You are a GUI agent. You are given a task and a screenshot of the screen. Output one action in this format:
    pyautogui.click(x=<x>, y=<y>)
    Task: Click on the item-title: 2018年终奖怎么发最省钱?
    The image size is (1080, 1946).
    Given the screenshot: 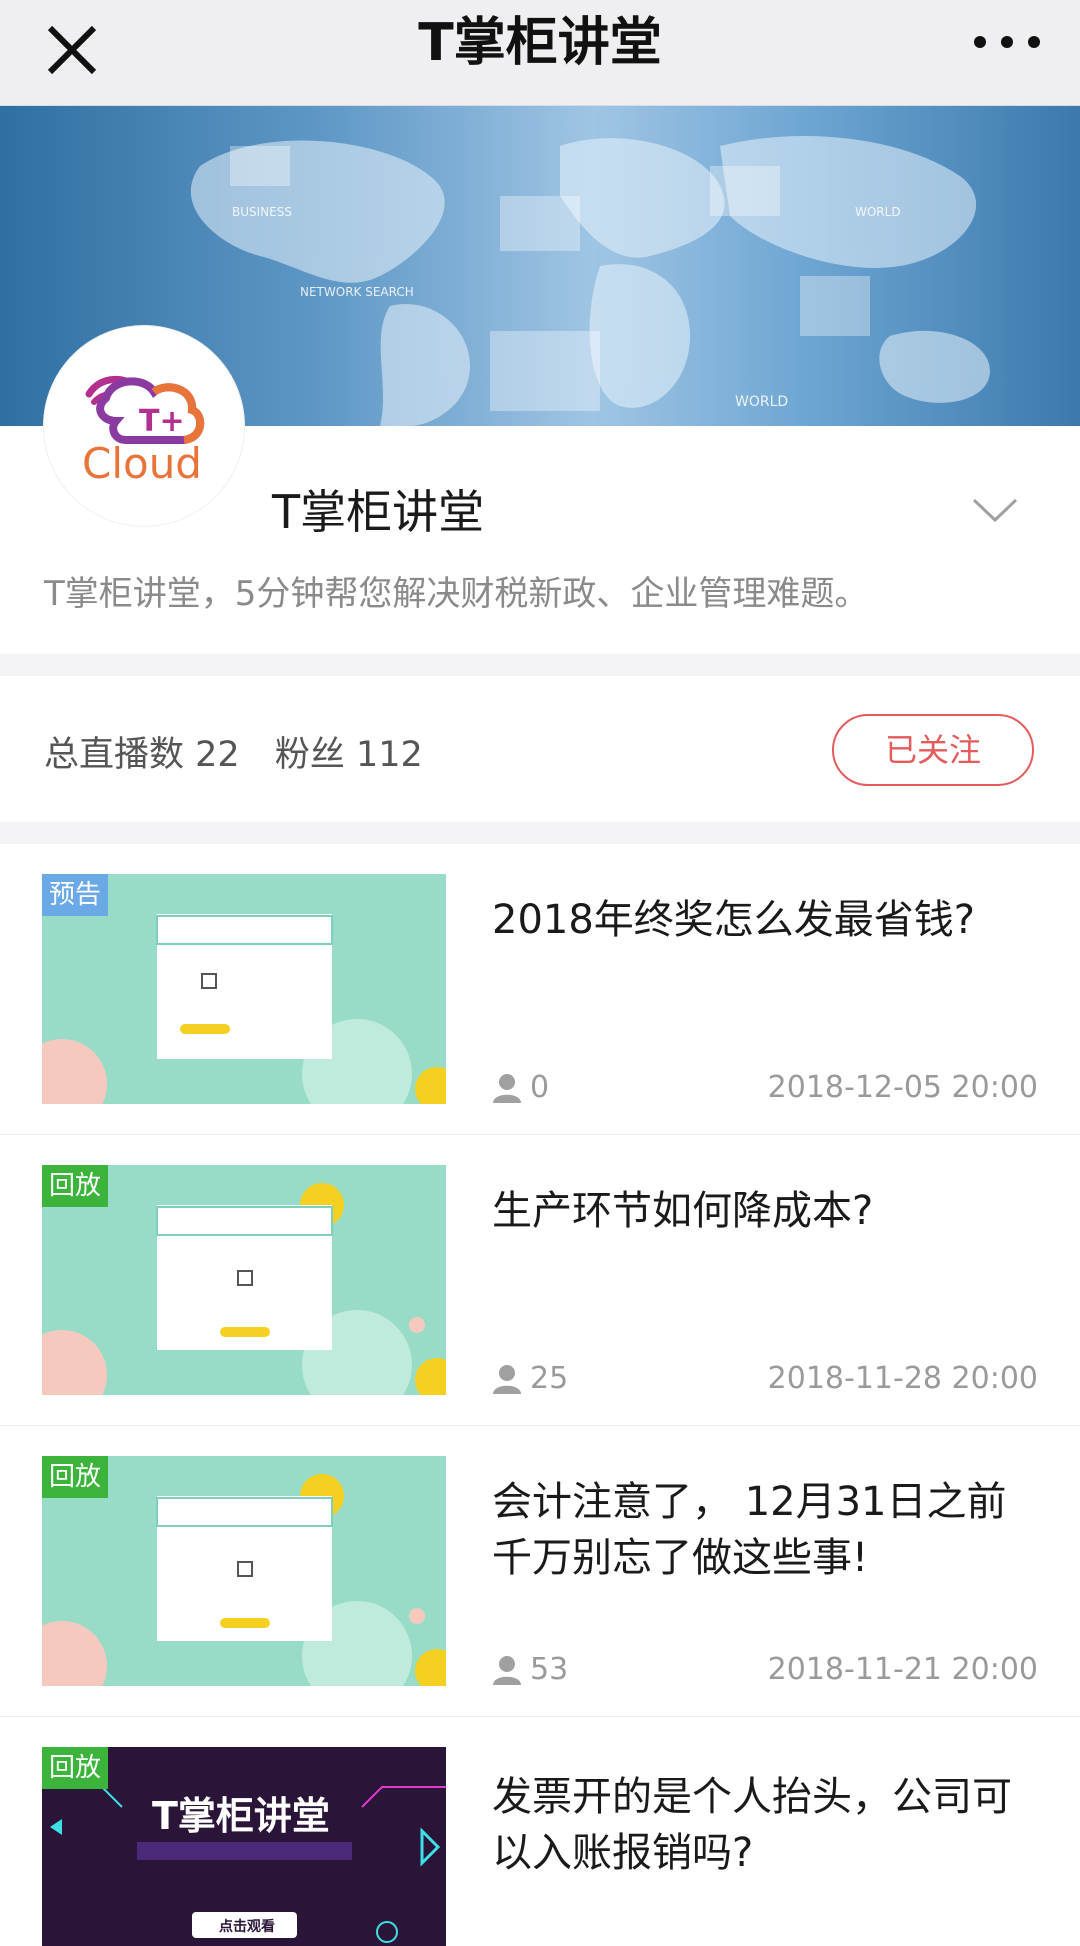 What is the action you would take?
    pyautogui.click(x=734, y=920)
    